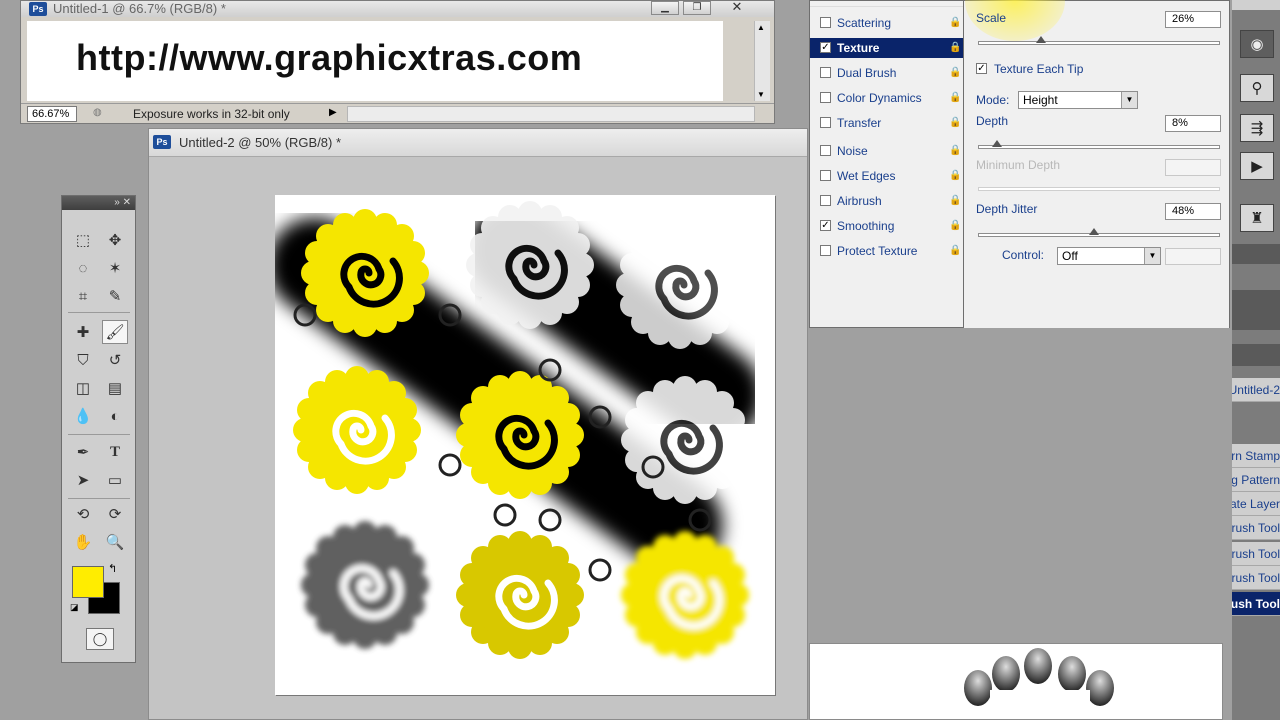 This screenshot has height=720, width=1280. Describe the element at coordinates (83, 452) in the screenshot. I see `pen-tool-icon: ✒` at that location.